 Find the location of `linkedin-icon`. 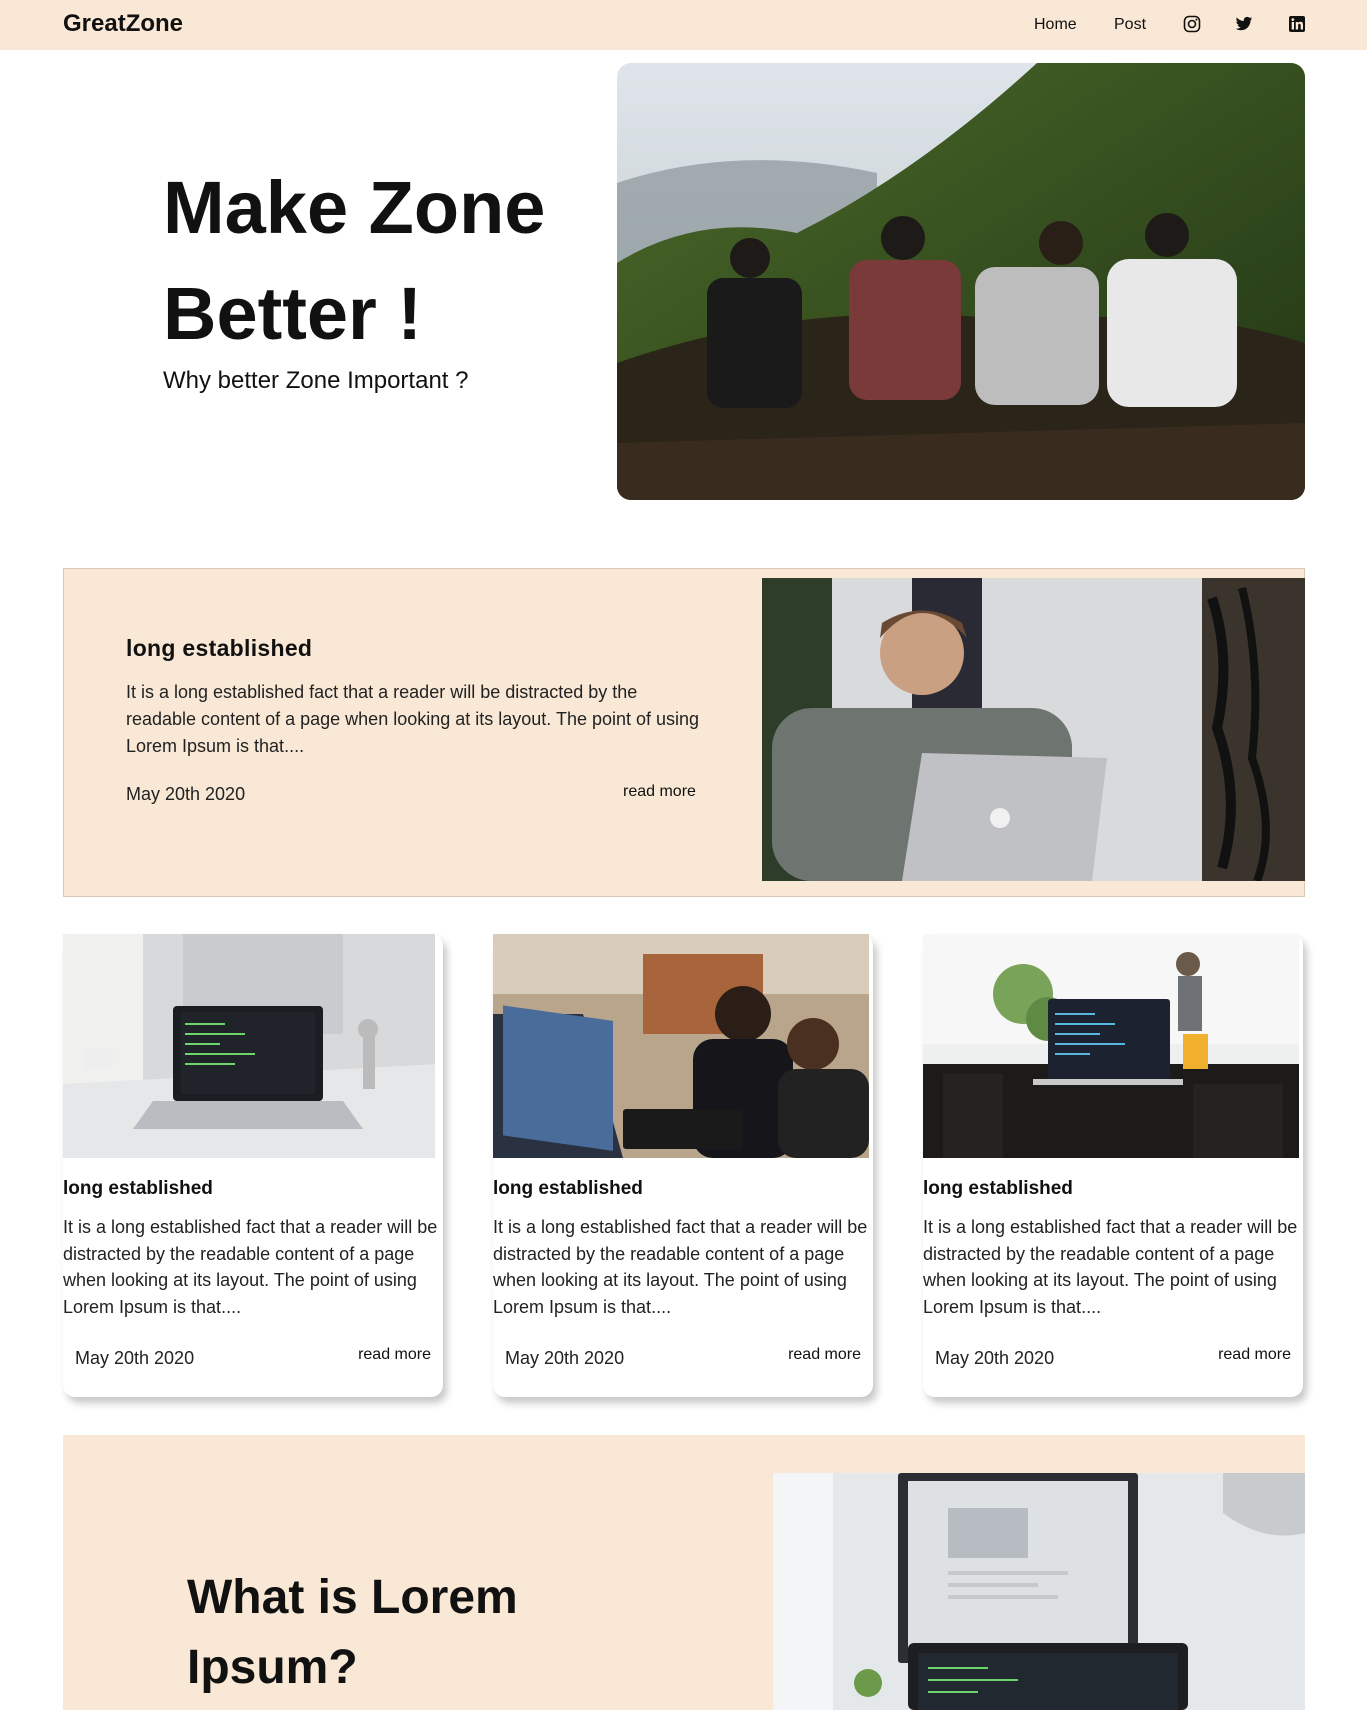

linkedin-icon is located at coordinates (1297, 24).